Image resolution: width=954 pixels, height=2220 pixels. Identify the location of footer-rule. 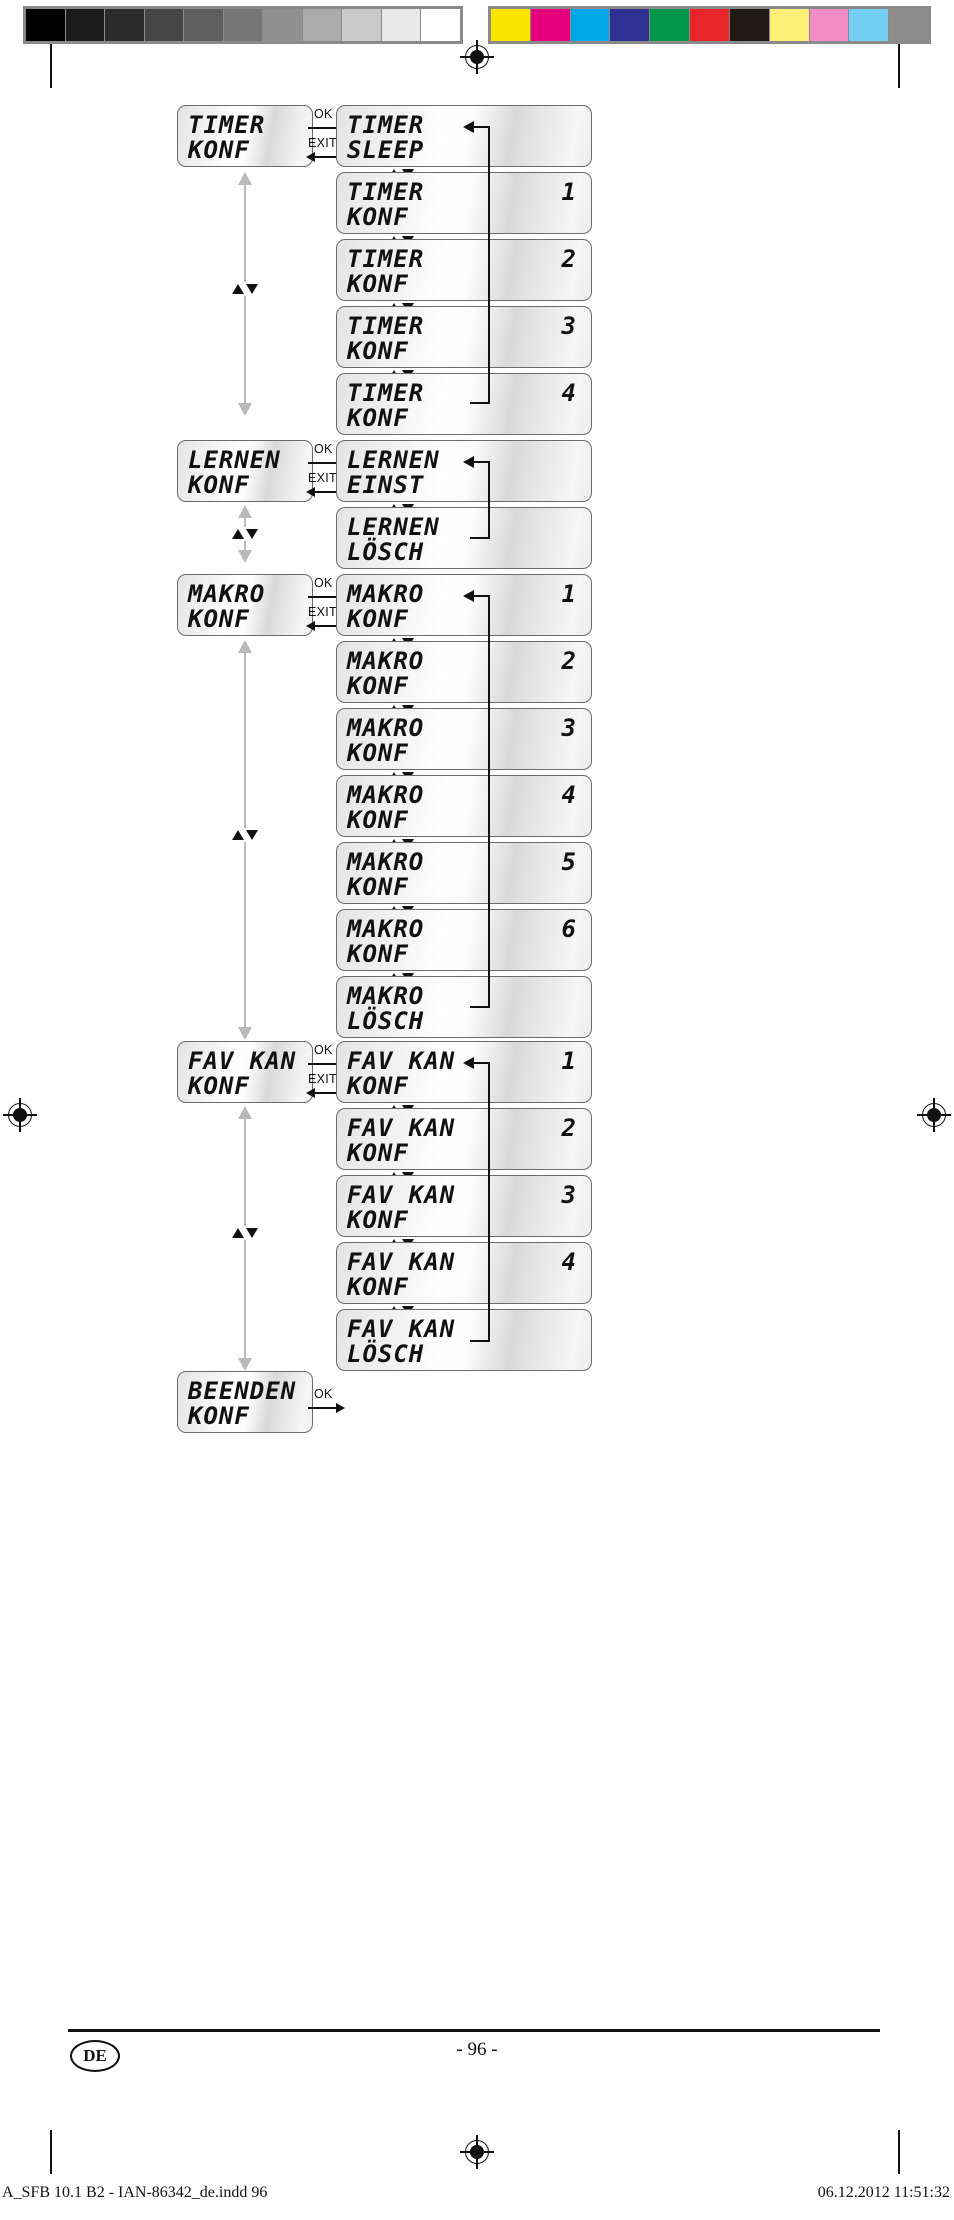
(474, 2030).